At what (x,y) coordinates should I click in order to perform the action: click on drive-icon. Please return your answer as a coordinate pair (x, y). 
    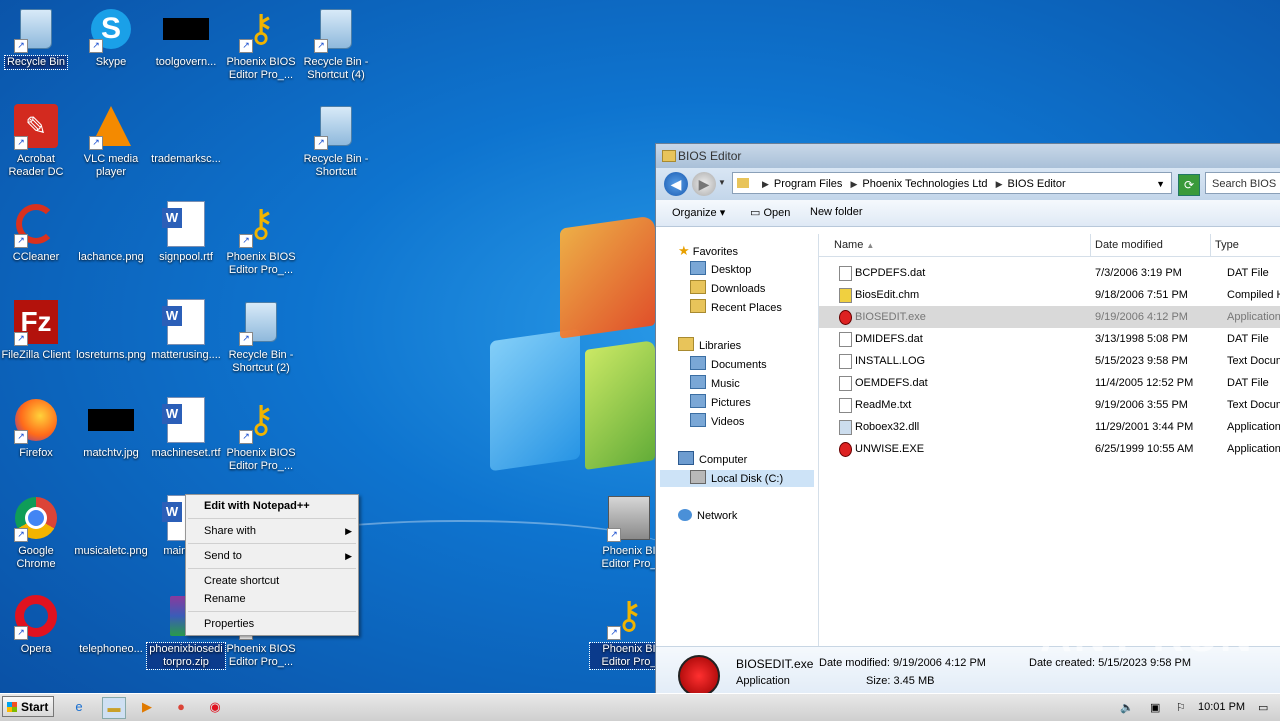
    Looking at the image, I should click on (698, 477).